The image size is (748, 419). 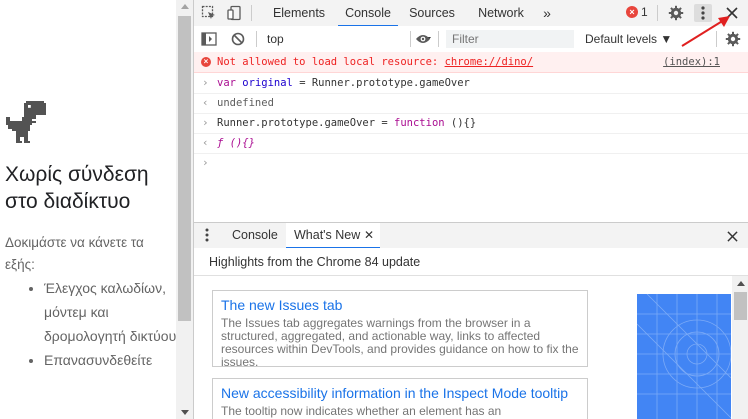 I want to click on error-source-link: (index):1, so click(x=691, y=62).